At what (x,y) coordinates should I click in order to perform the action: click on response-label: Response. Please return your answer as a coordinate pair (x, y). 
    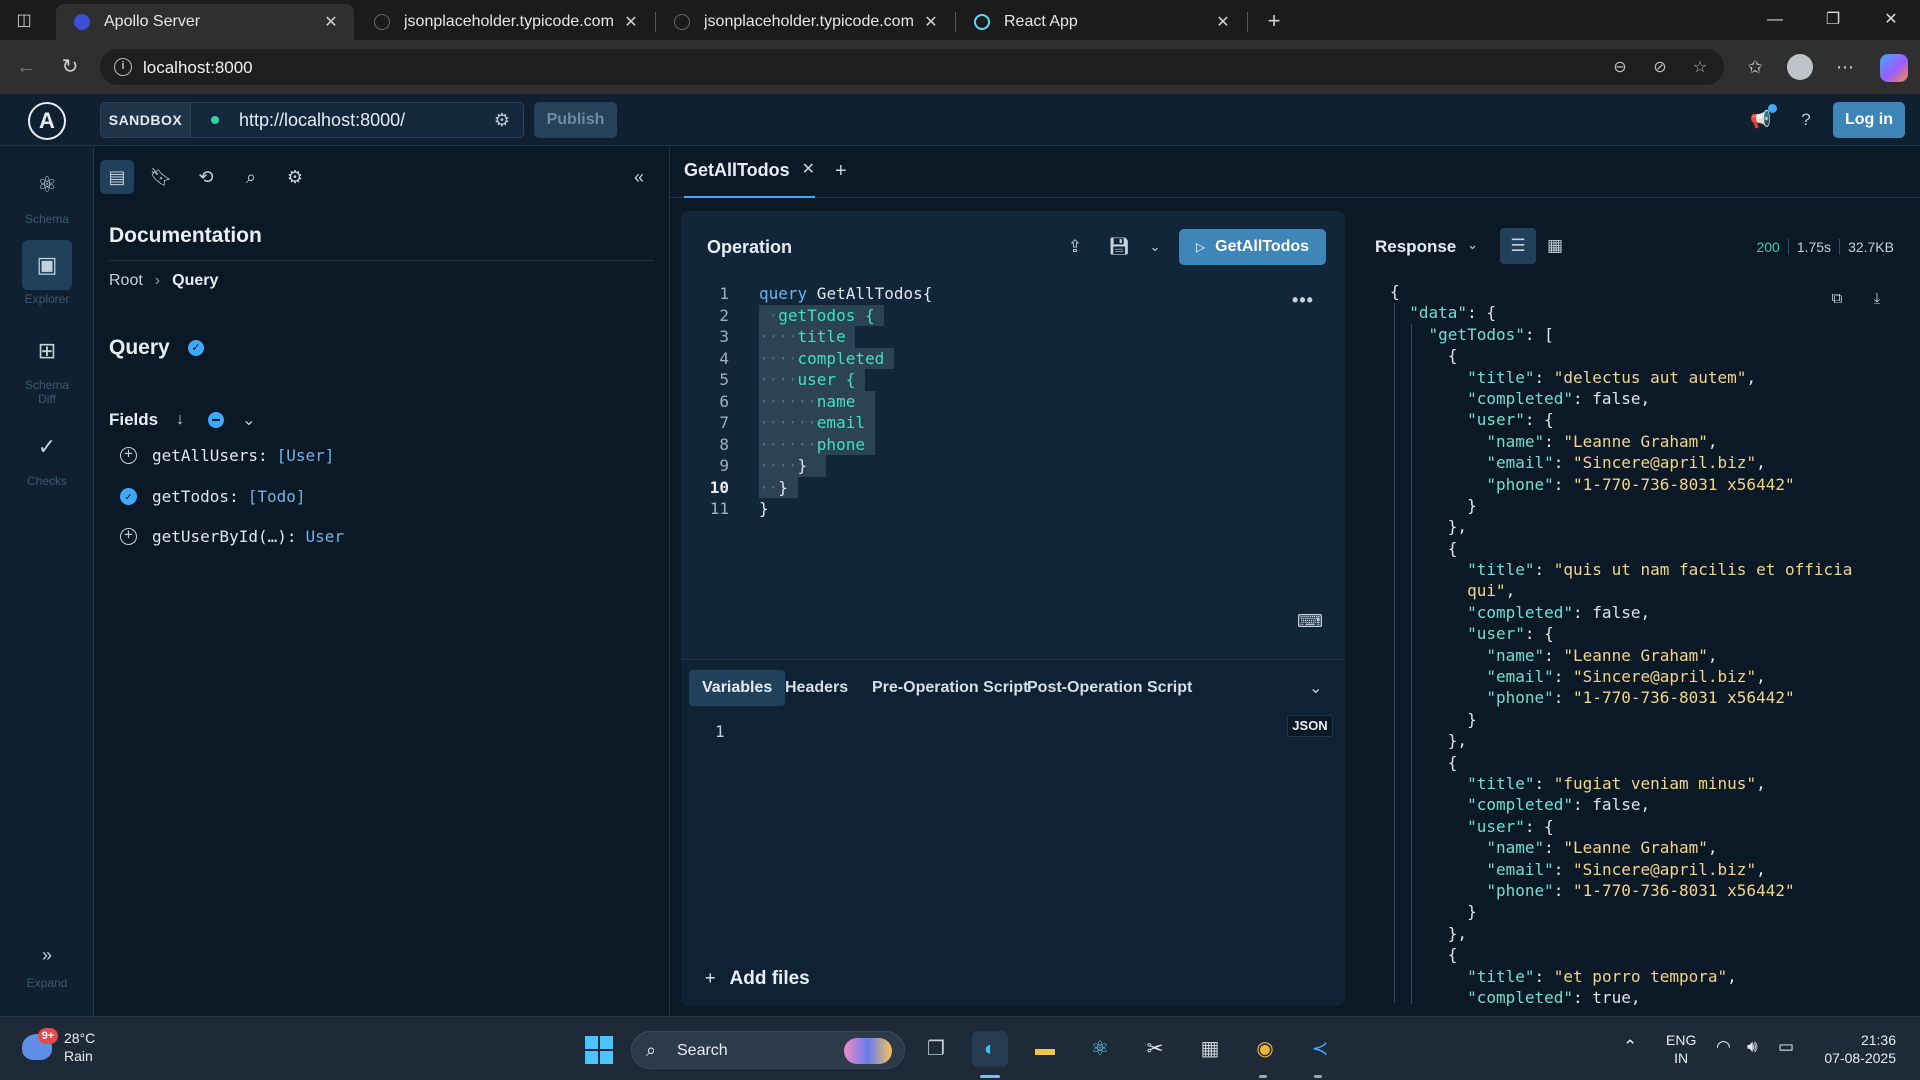
    Looking at the image, I should click on (1415, 247).